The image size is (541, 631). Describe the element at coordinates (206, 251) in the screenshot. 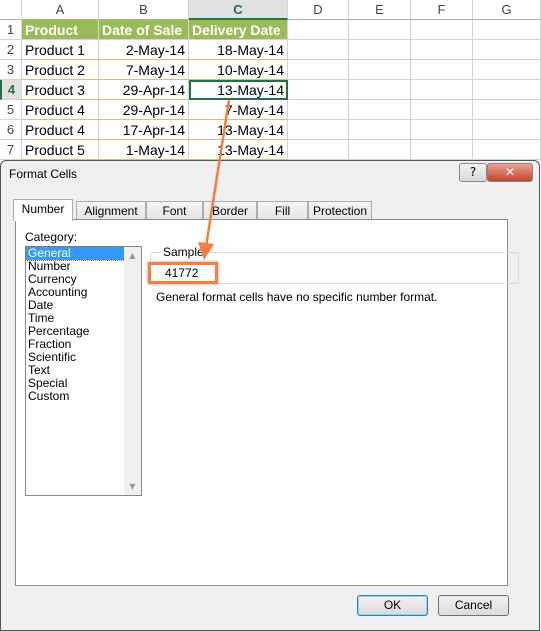

I see `arrow-head-icon` at that location.